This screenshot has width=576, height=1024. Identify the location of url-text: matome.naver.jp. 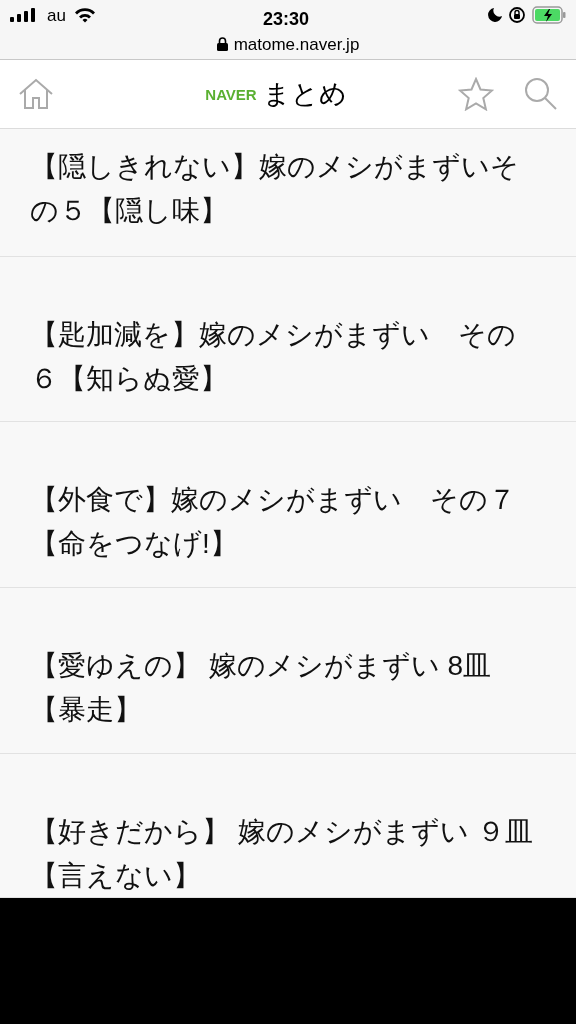
(296, 44).